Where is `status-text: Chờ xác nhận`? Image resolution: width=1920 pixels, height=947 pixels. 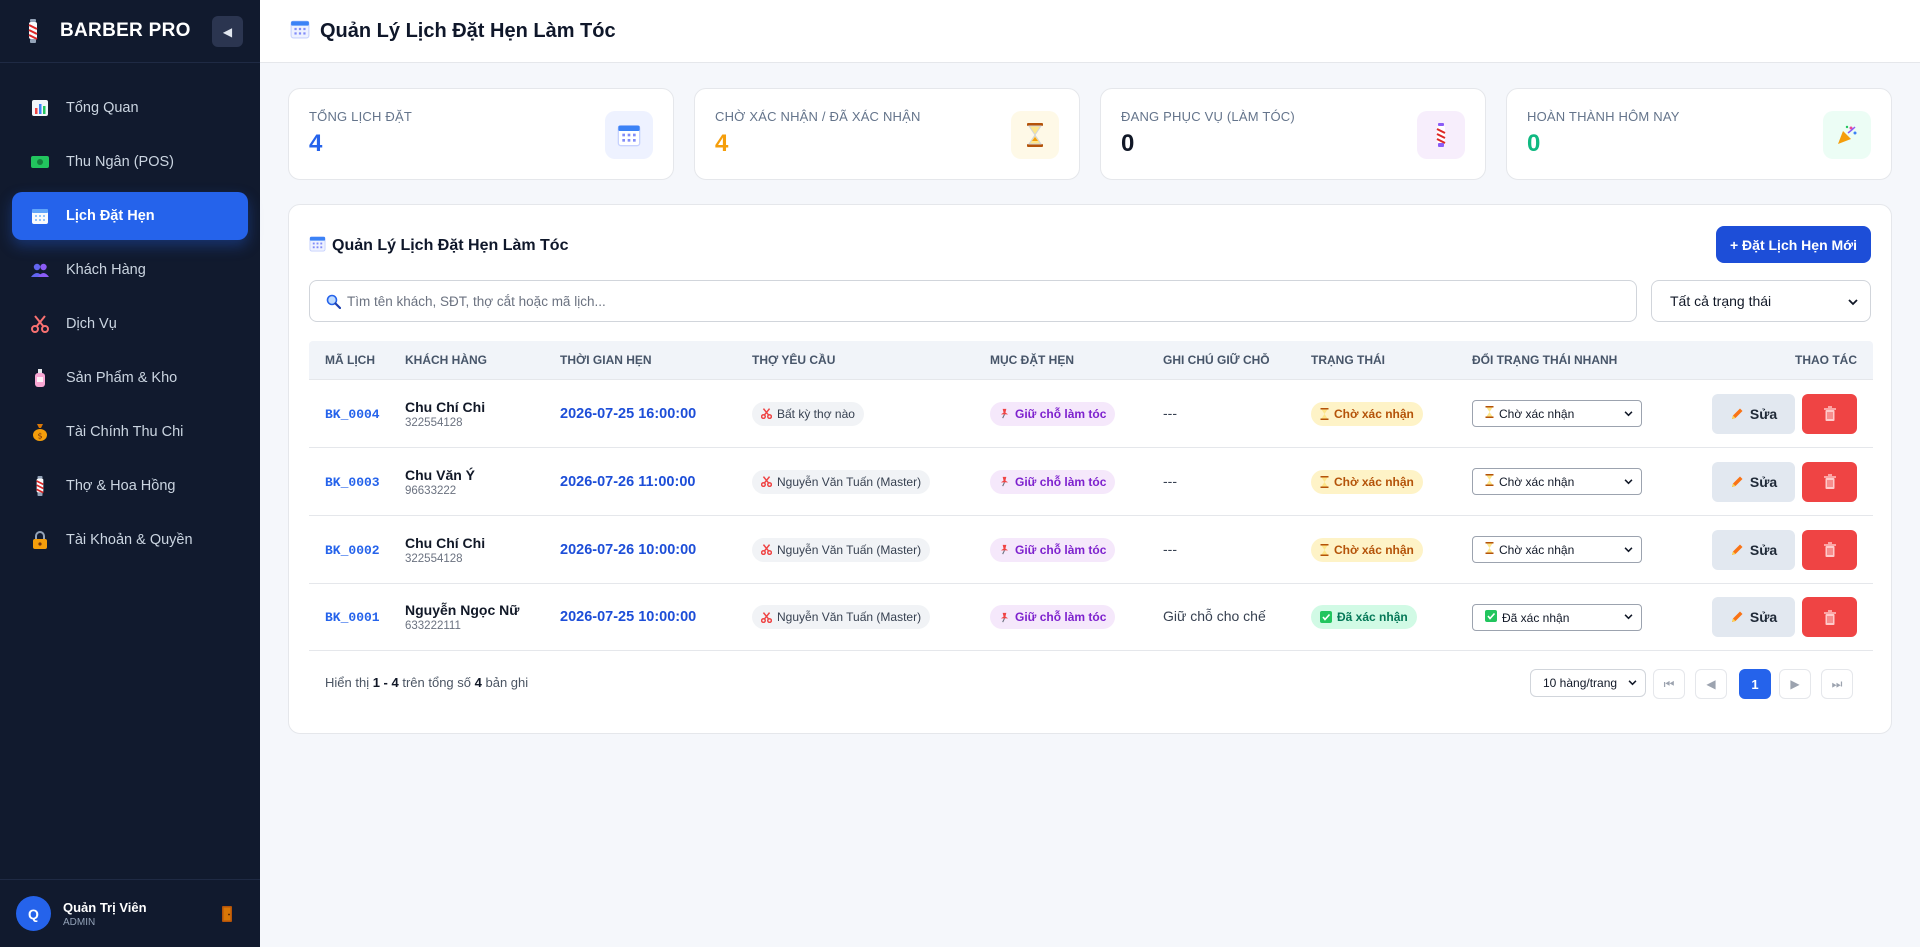 status-text: Chờ xác nhận is located at coordinates (1374, 549).